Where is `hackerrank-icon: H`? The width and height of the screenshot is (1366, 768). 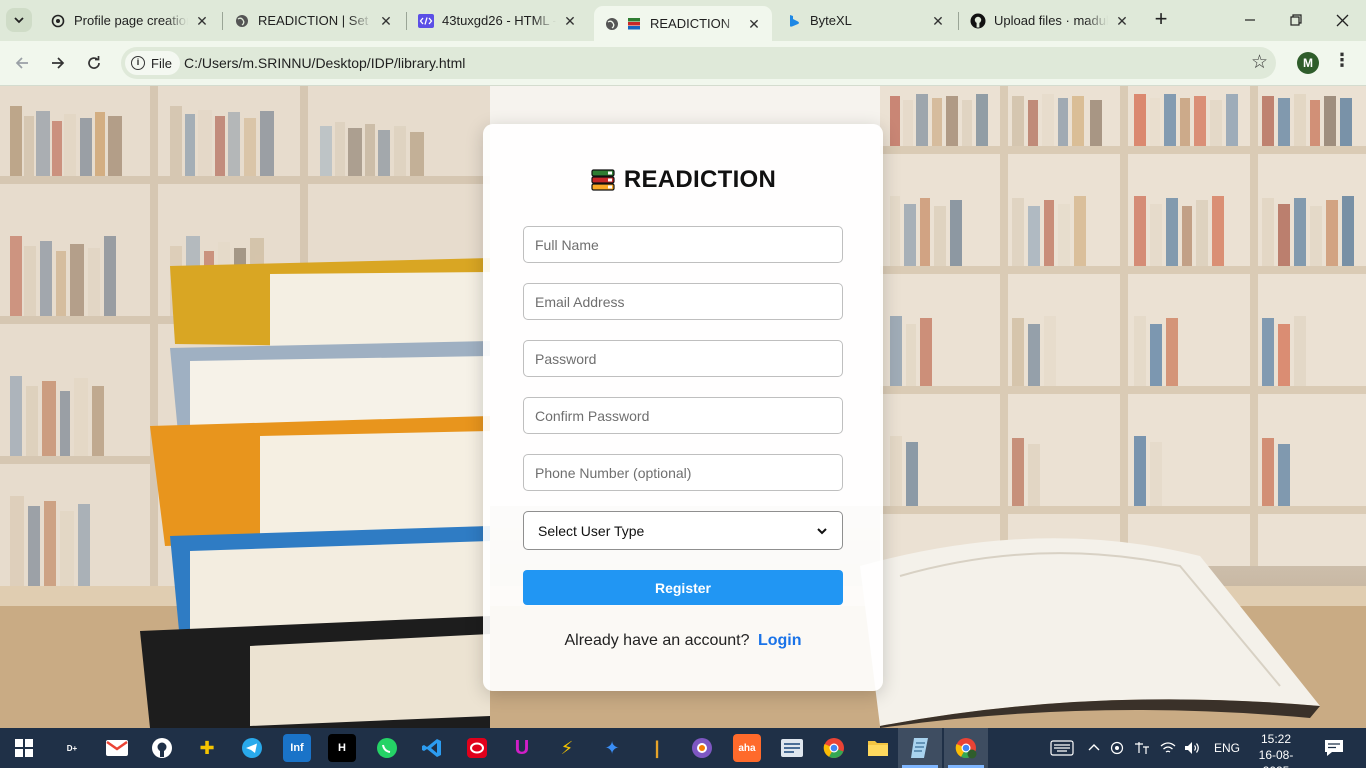 hackerrank-icon: H is located at coordinates (342, 748).